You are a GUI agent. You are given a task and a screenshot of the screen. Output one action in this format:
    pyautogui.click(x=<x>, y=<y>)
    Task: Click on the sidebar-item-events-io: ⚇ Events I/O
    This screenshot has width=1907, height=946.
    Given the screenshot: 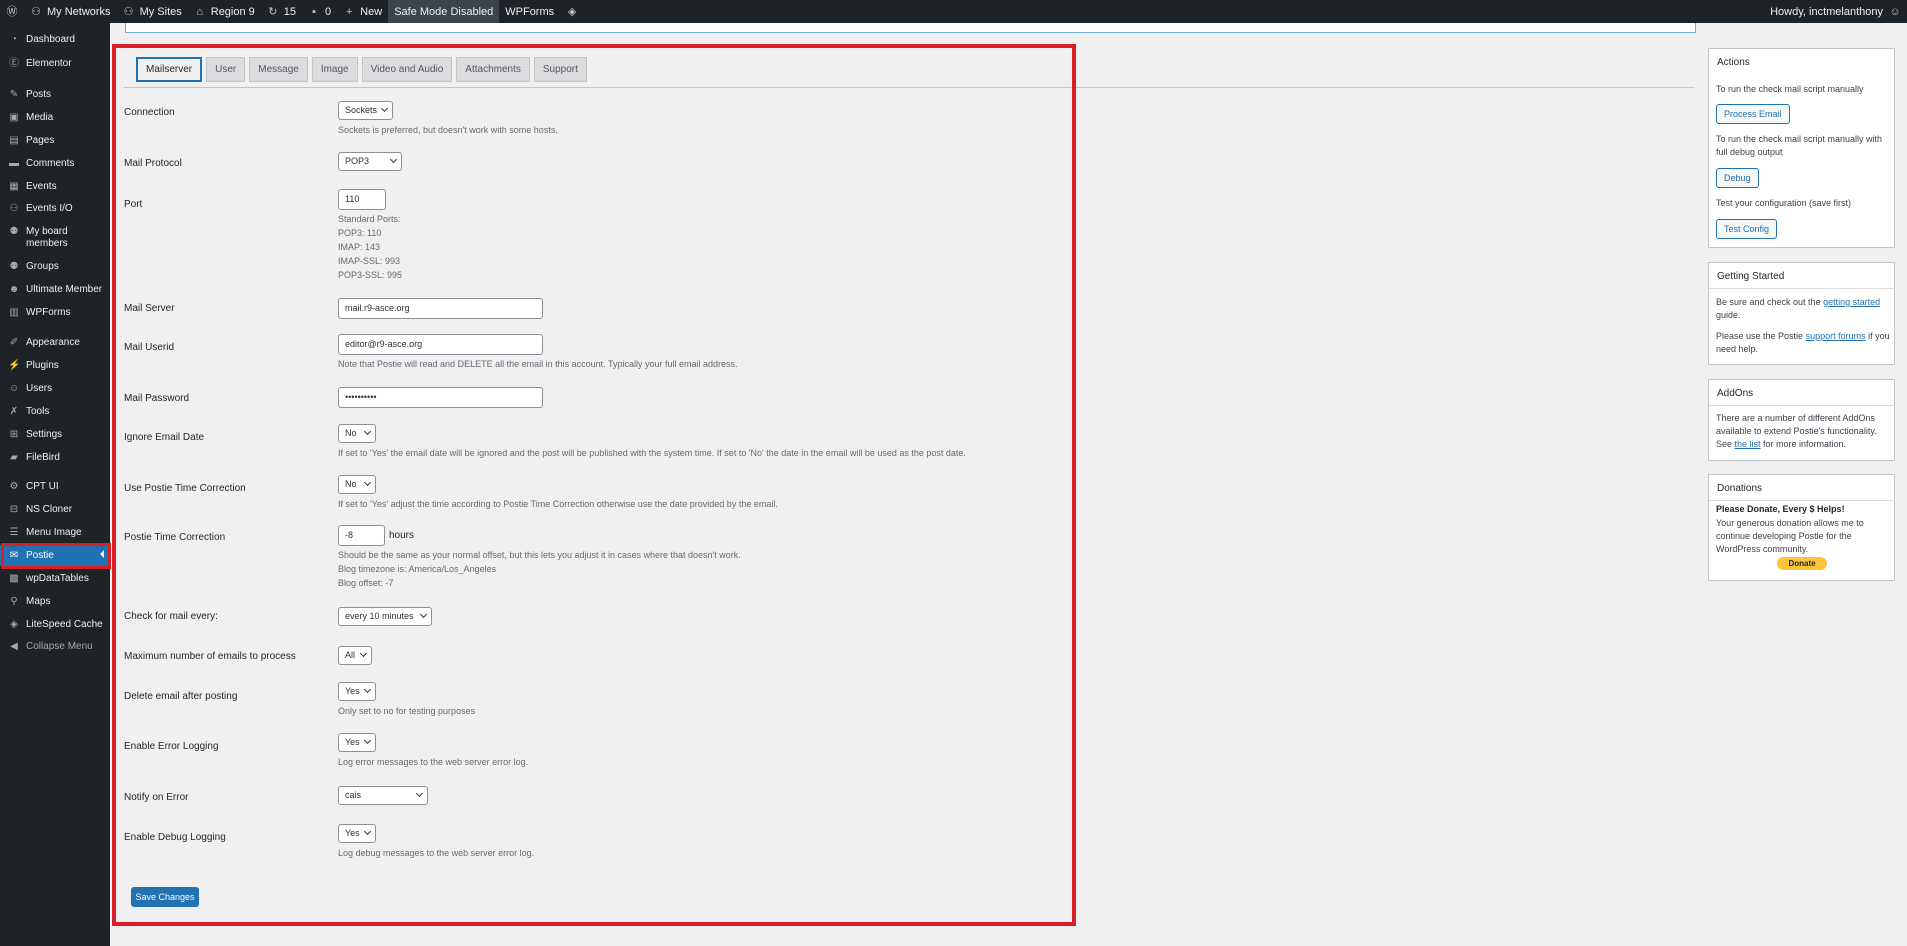 What is the action you would take?
    pyautogui.click(x=55, y=209)
    